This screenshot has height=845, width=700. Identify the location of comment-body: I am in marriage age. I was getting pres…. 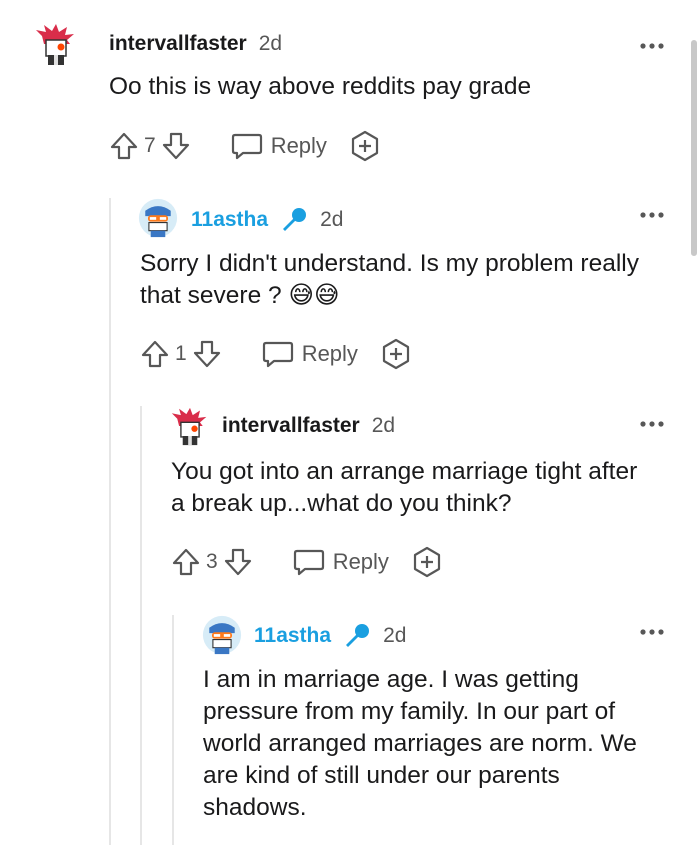
(420, 743).